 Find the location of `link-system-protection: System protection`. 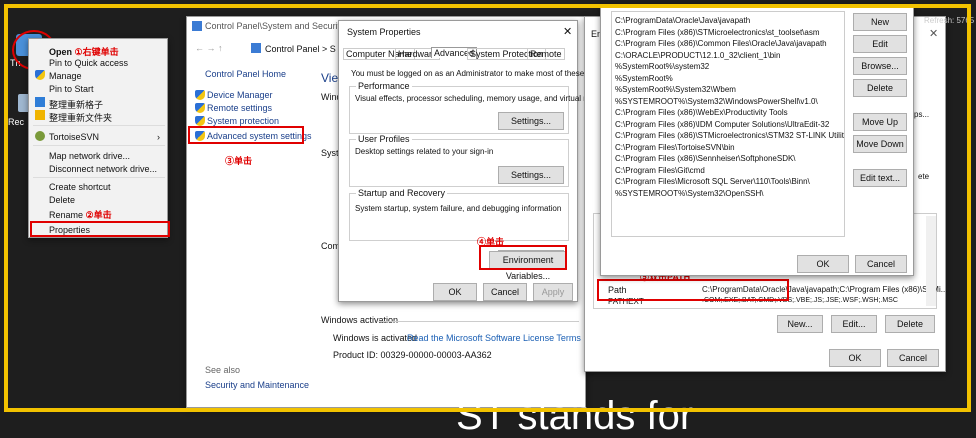

link-system-protection: System protection is located at coordinates (243, 121).